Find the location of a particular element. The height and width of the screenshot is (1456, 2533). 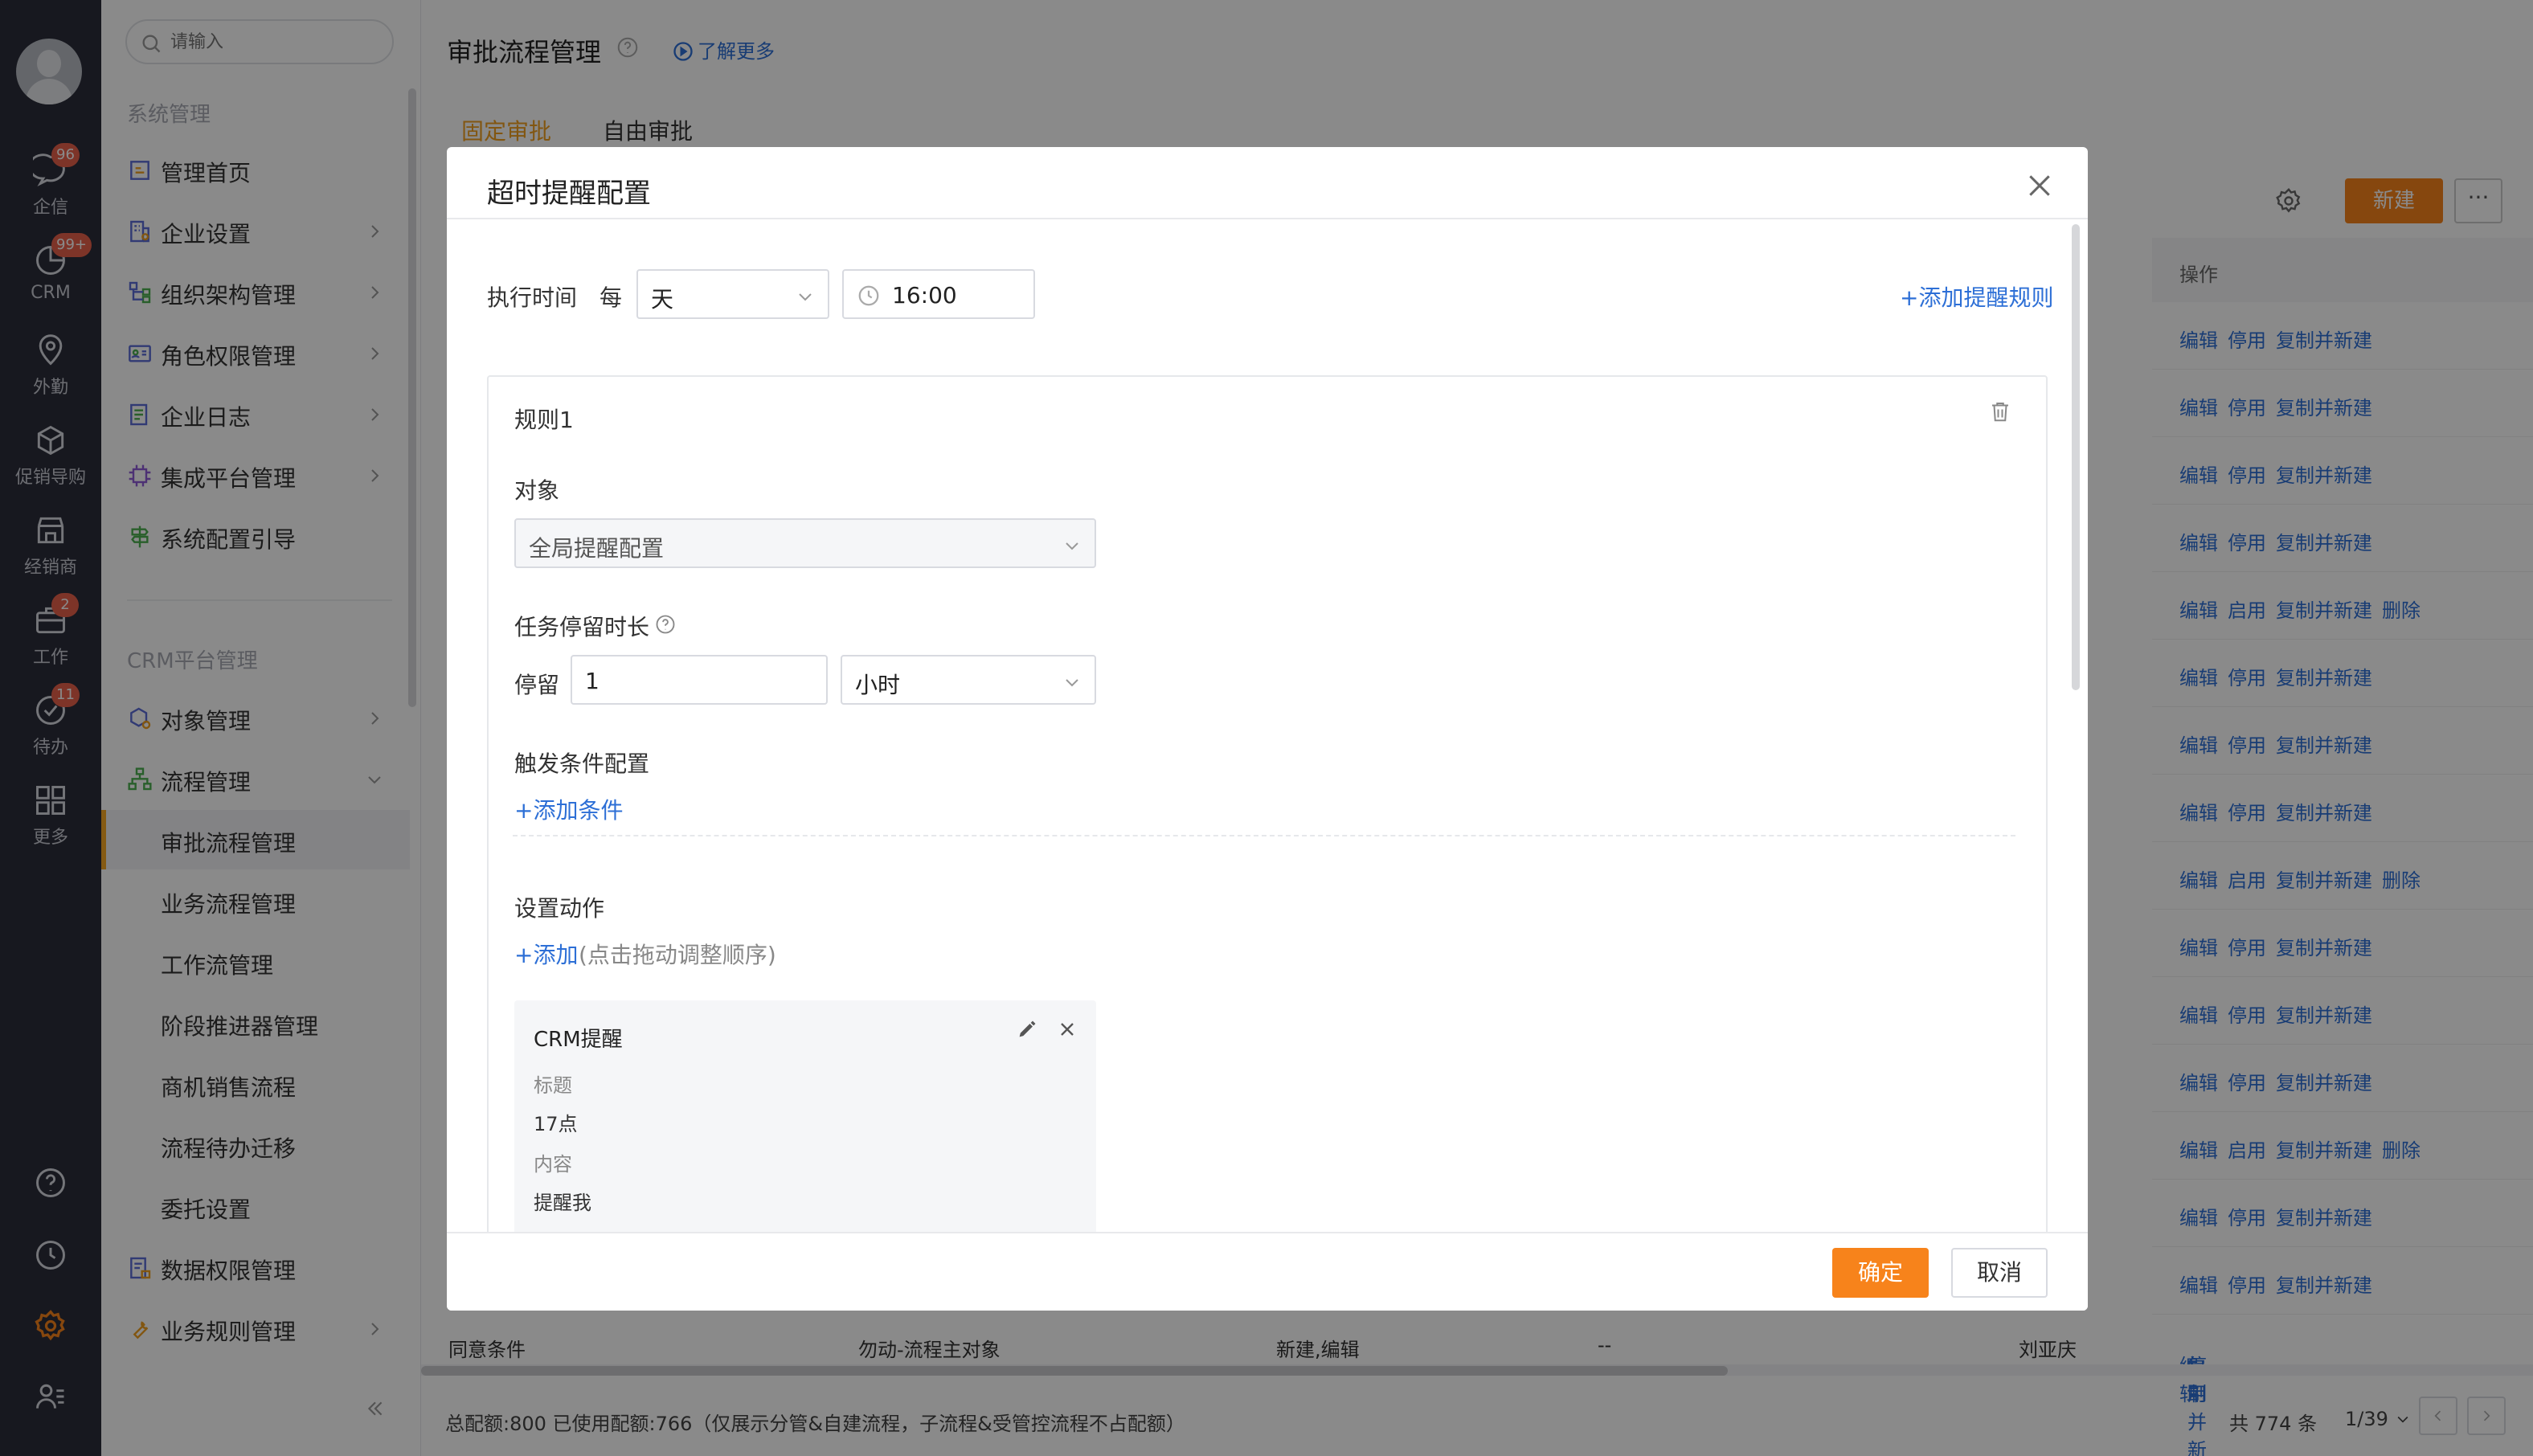

trigger-config-label: 触发条件配置 is located at coordinates (582, 763).